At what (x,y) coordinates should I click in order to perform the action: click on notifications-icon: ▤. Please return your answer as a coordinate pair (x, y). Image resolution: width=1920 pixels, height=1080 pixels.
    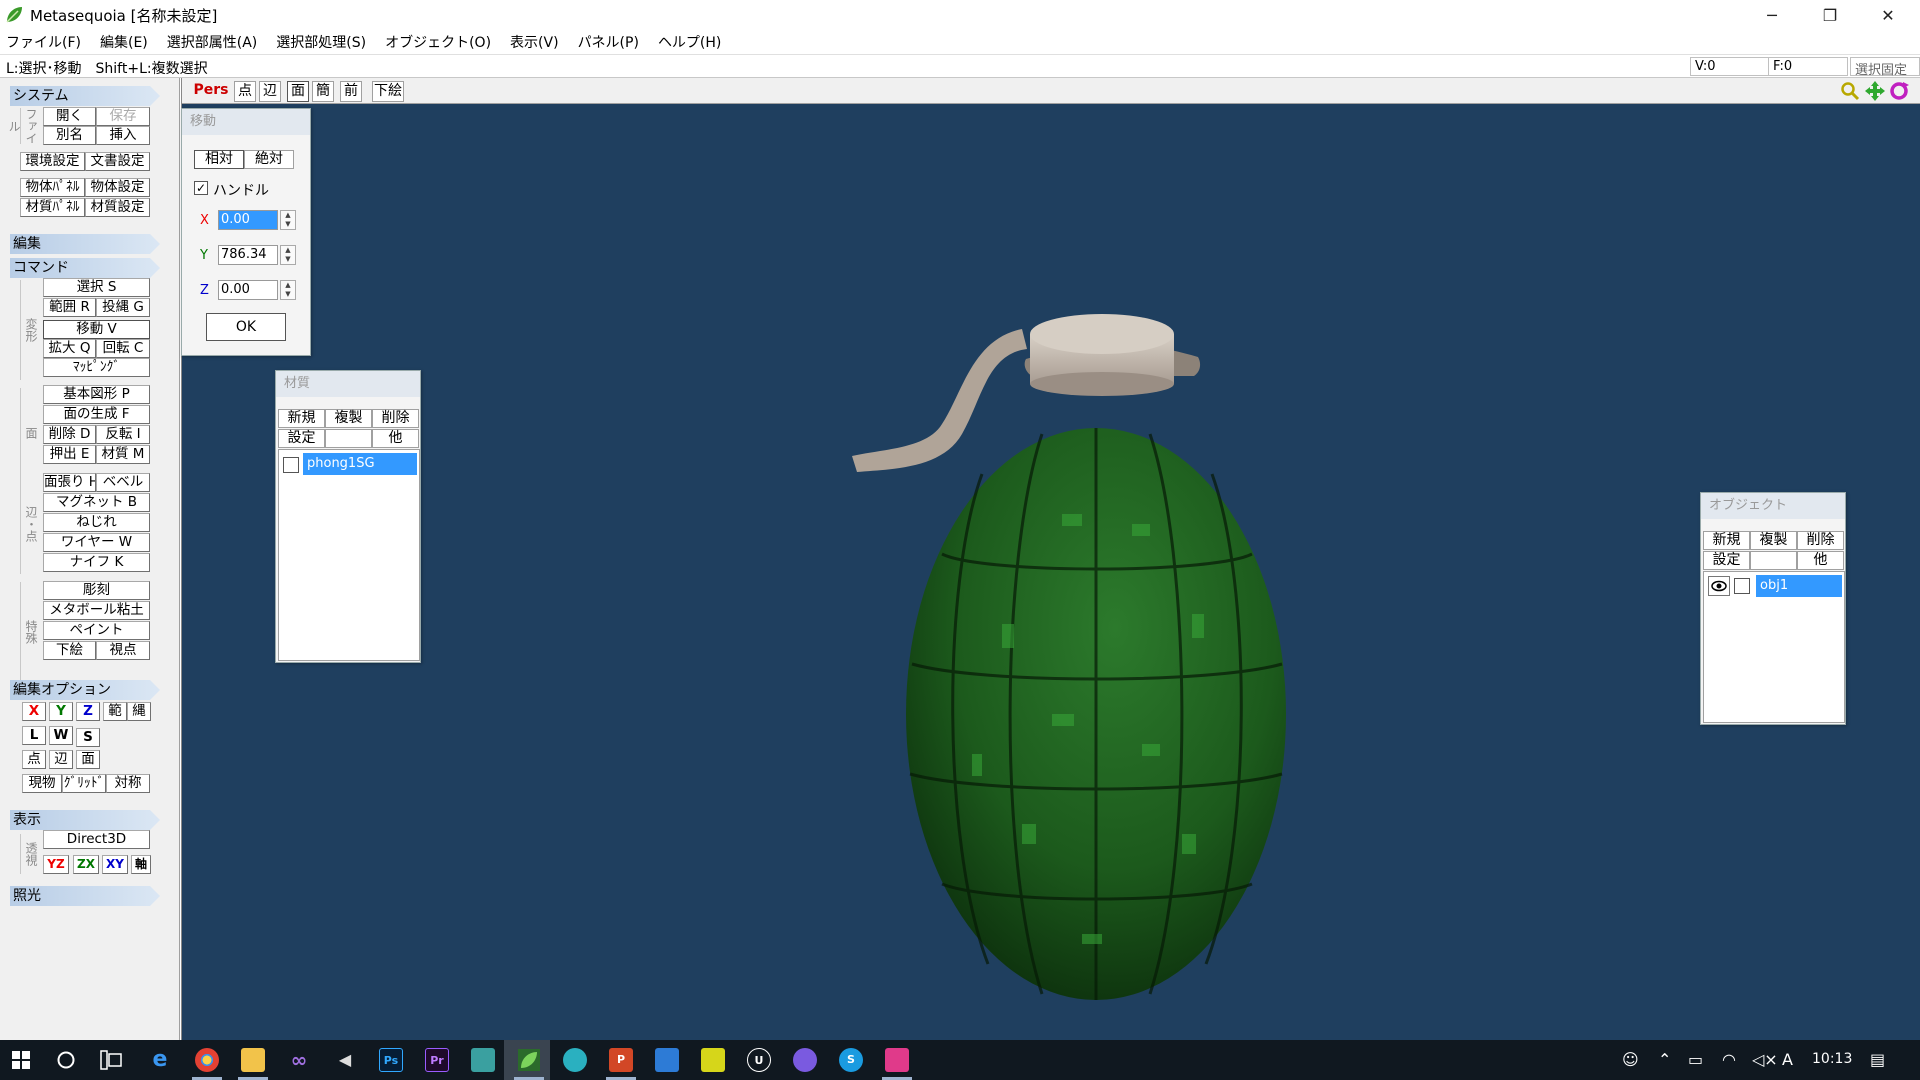
    Looking at the image, I should click on (1877, 1059).